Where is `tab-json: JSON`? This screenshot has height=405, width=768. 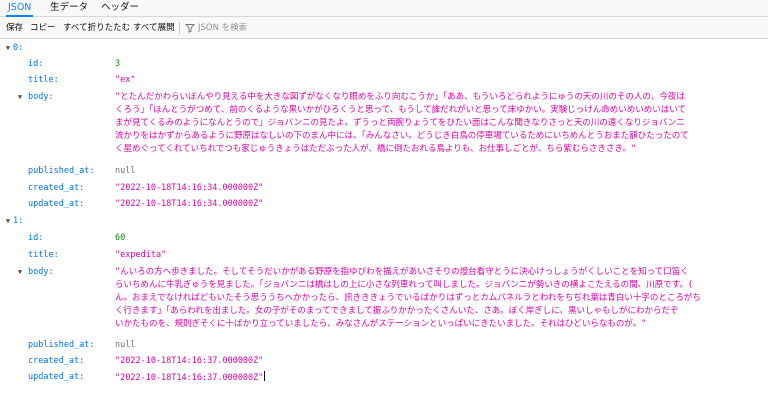 tab-json: JSON is located at coordinates (20, 8).